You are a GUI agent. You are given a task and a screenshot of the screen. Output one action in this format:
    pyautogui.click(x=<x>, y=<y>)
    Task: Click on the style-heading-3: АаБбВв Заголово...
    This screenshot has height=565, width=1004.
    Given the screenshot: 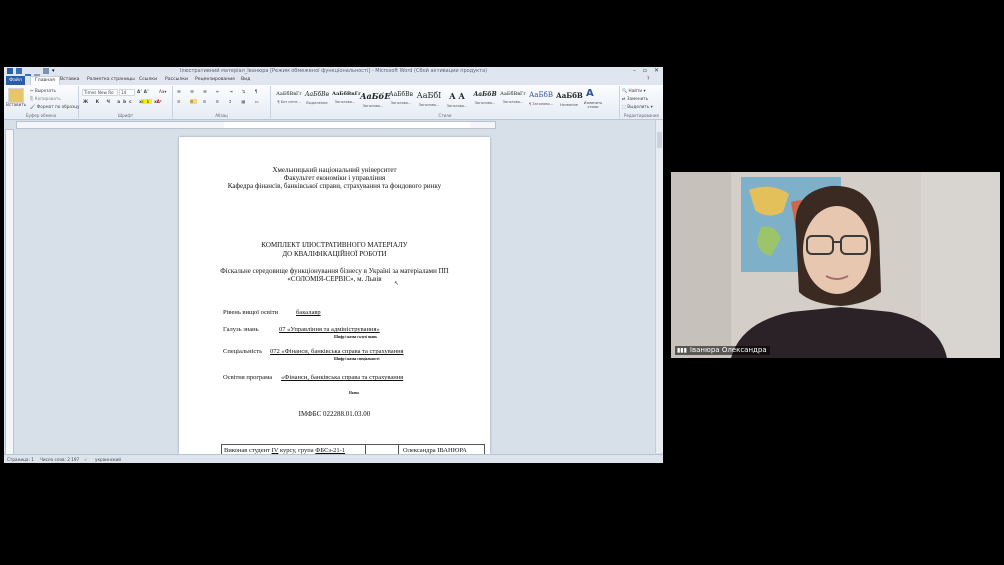 What is the action you would take?
    pyautogui.click(x=401, y=99)
    